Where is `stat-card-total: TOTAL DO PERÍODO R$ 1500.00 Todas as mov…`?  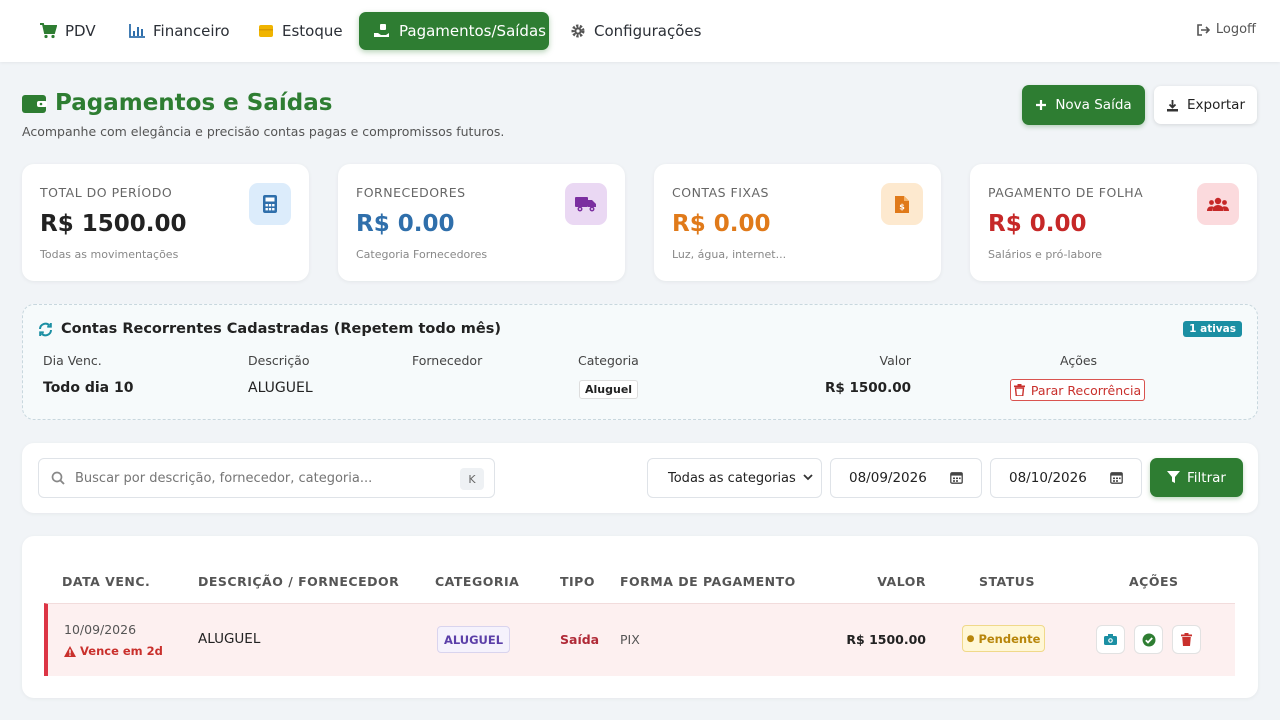
stat-card-total: TOTAL DO PERÍODO R$ 1500.00 Todas as mov… is located at coordinates (165, 222).